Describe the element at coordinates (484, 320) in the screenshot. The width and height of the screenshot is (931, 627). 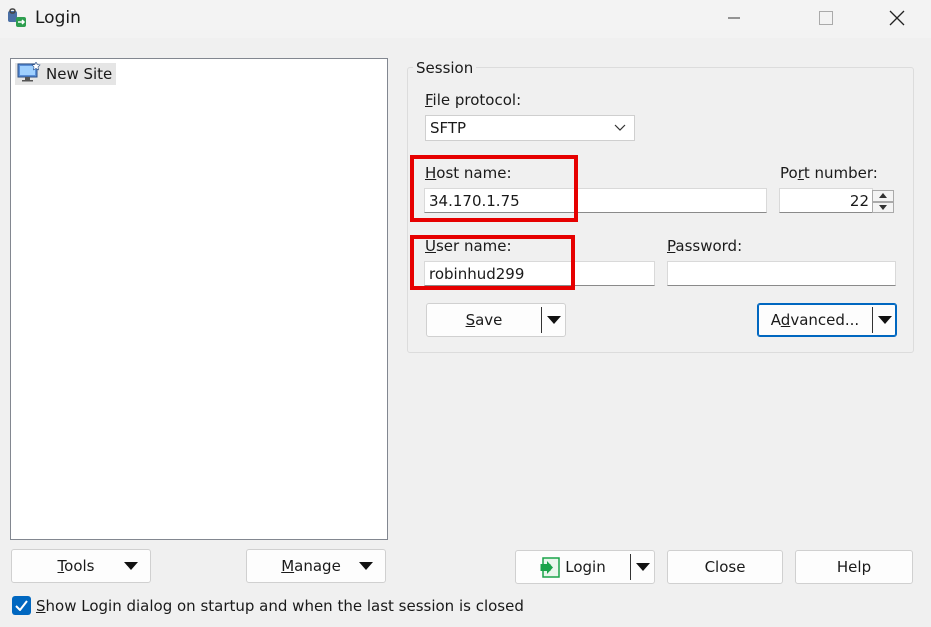
I see `save-button-label: Save` at that location.